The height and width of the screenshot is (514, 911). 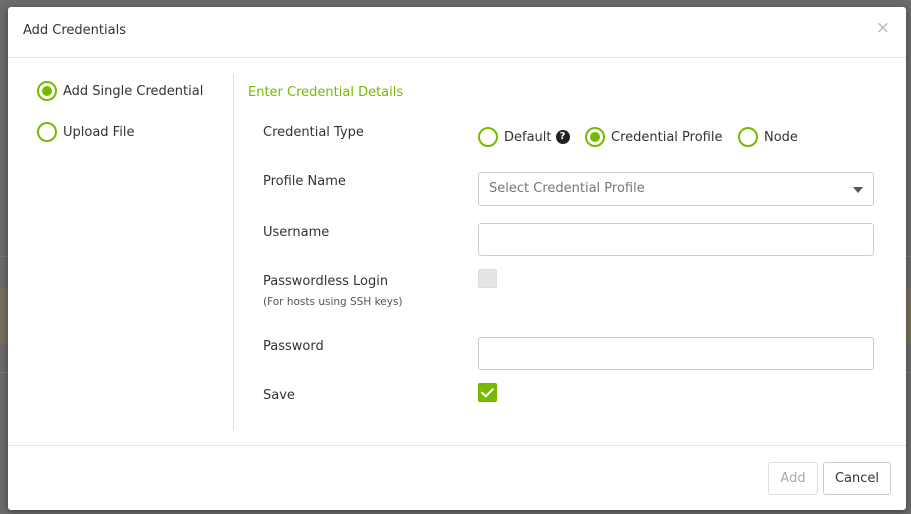 I want to click on password-label: Password, so click(x=293, y=346).